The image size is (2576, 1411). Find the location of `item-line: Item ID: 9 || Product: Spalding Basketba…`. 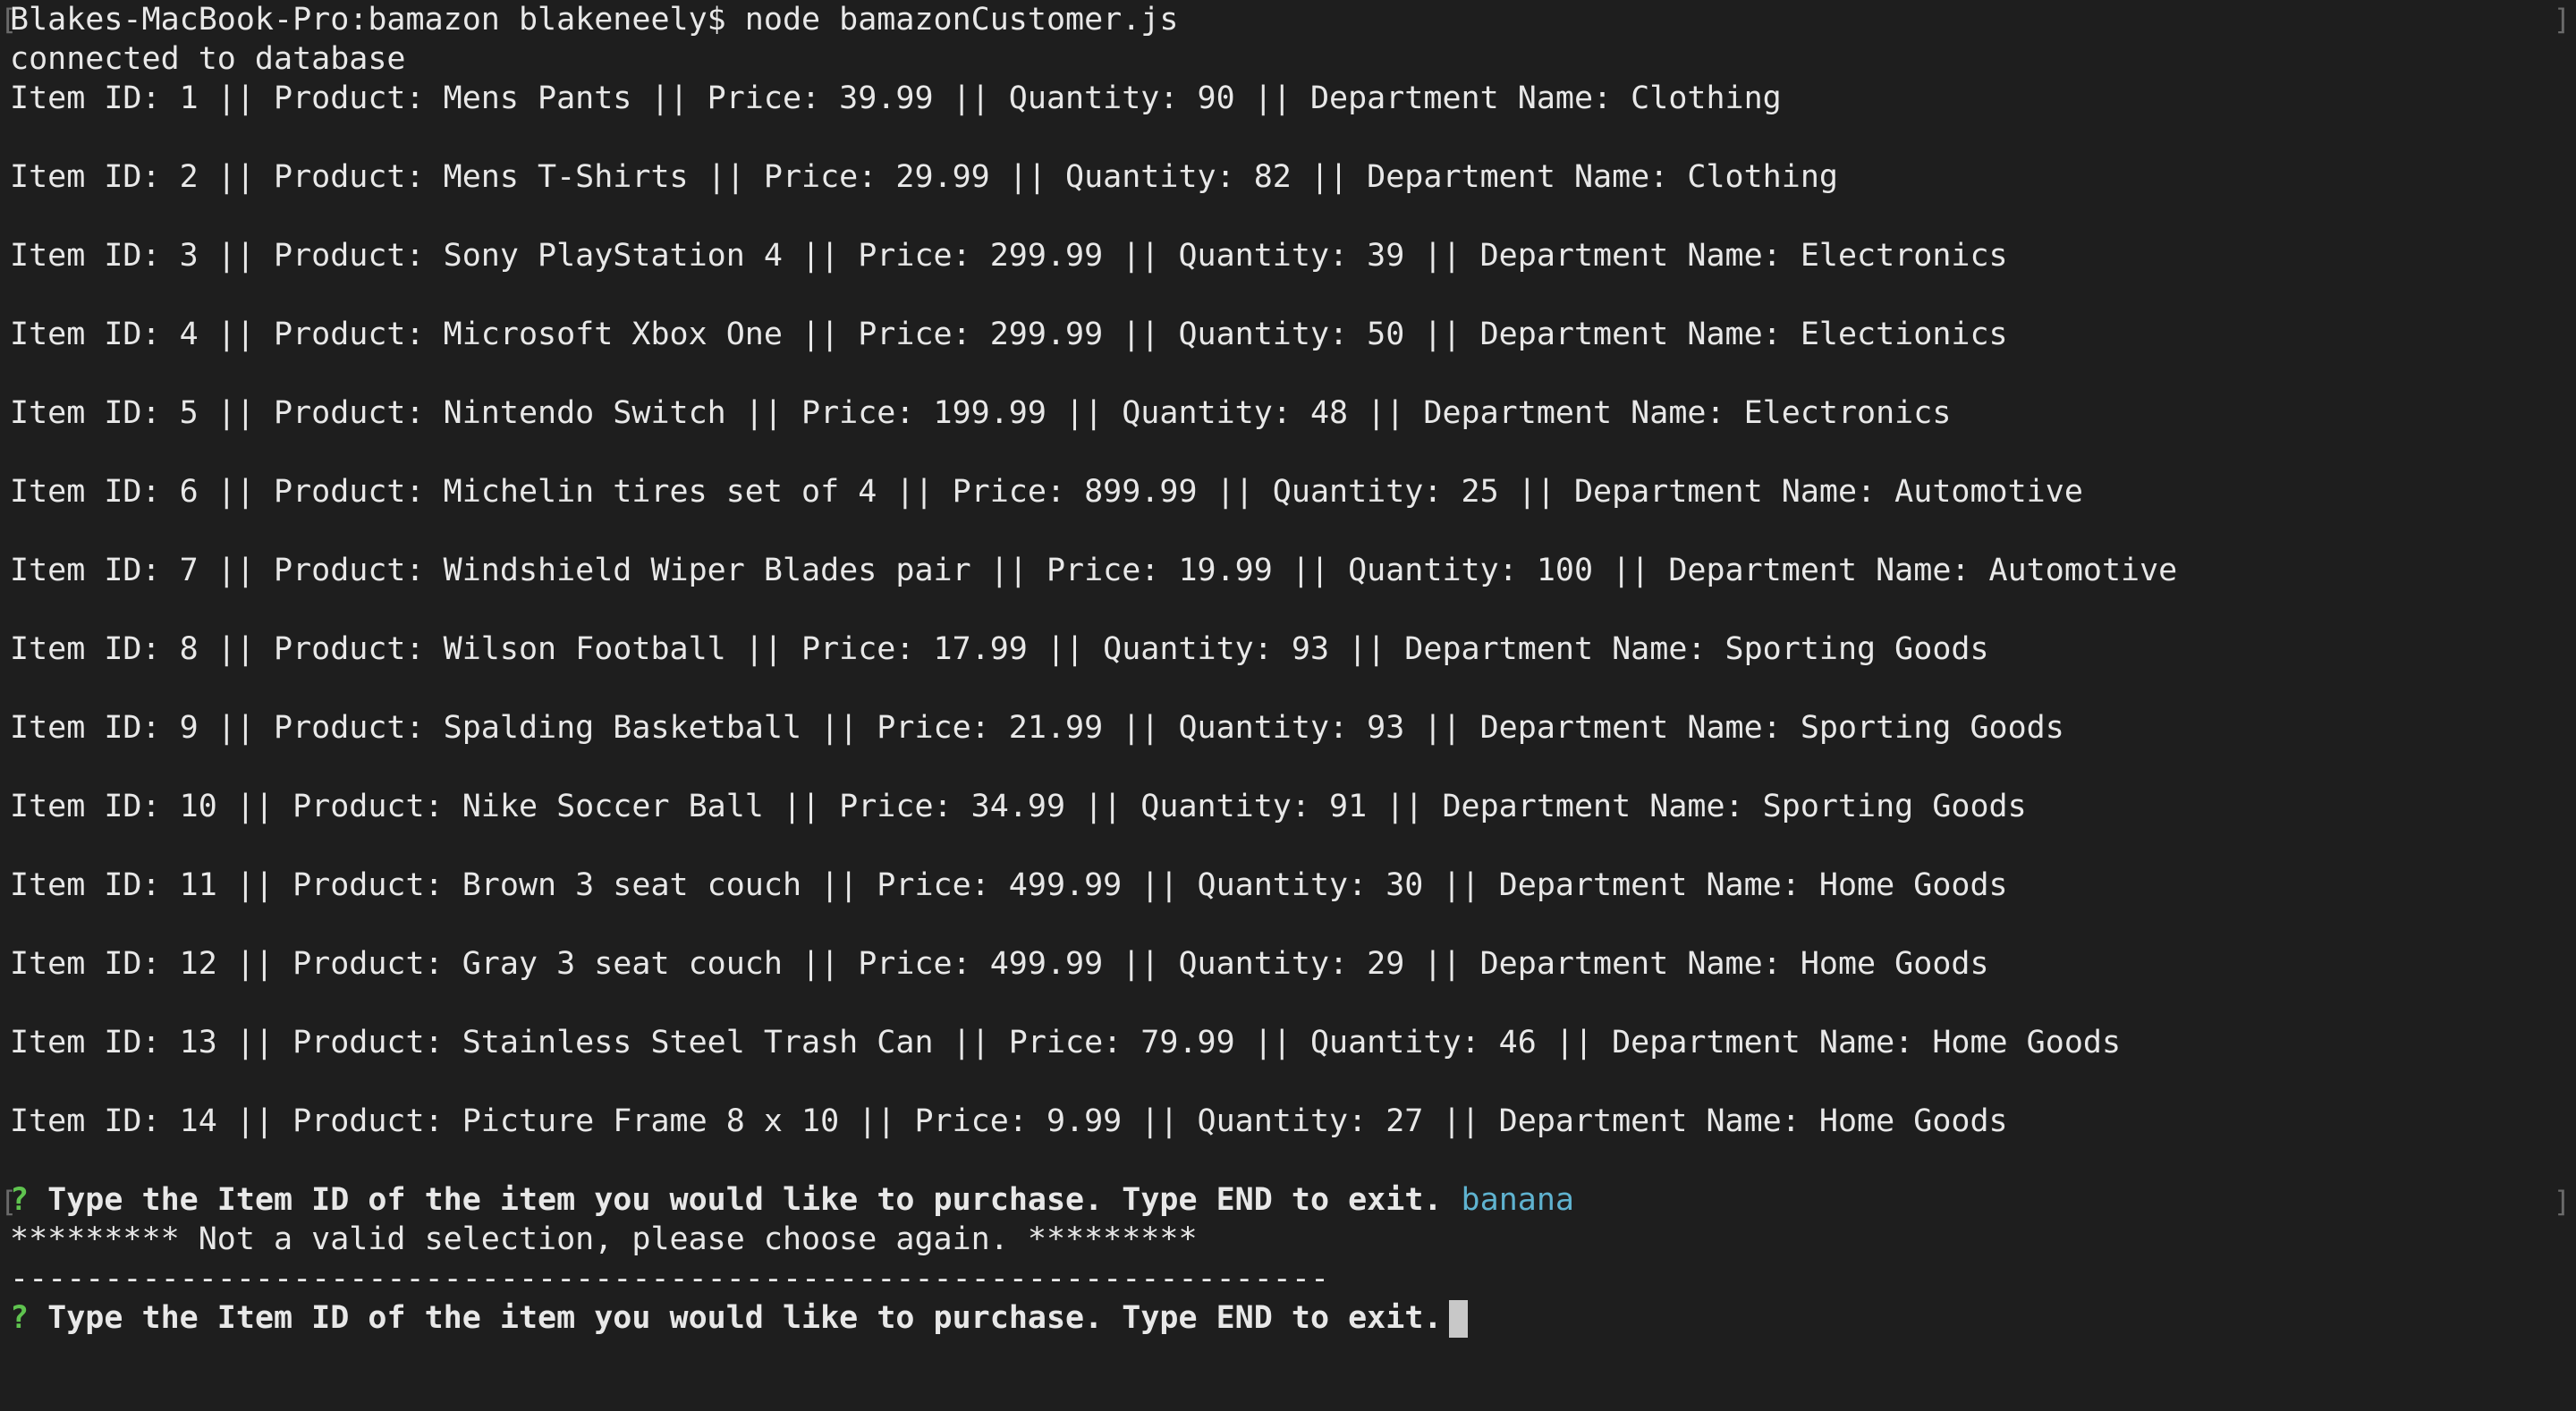

item-line: Item ID: 9 || Product: Spalding Basketba… is located at coordinates (1037, 728).